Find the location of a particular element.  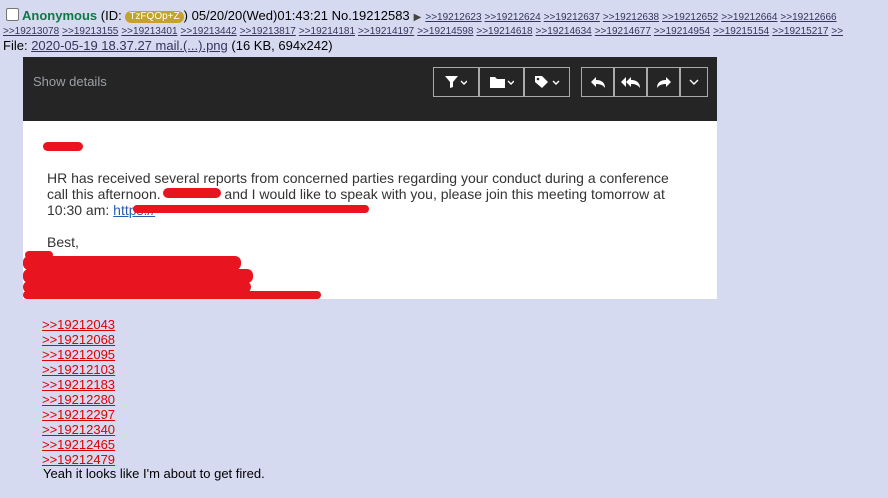

label-tag-button is located at coordinates (547, 82).